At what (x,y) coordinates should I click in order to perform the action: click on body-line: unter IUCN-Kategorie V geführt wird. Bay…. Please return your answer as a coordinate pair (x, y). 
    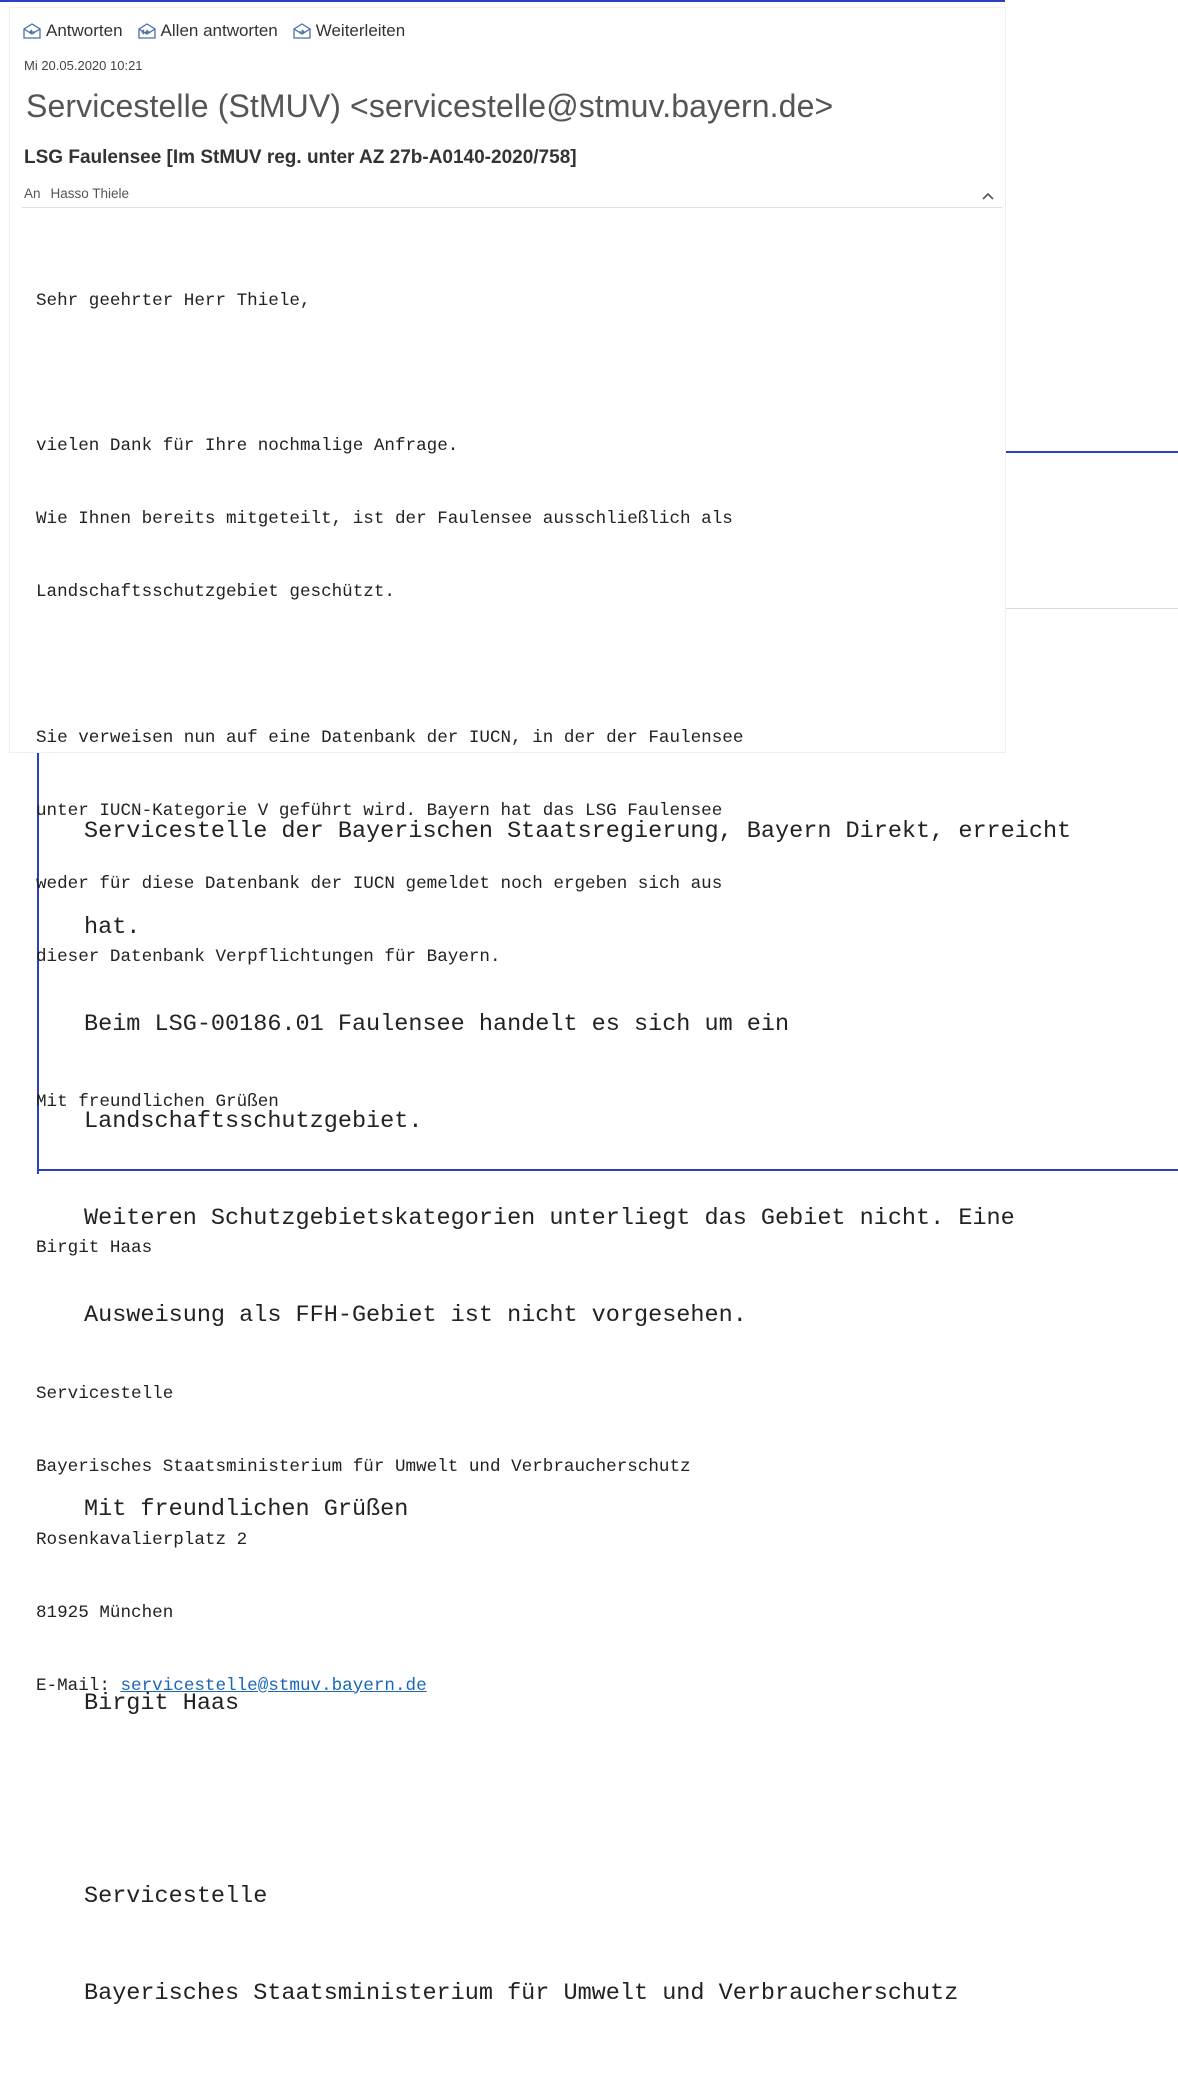
    Looking at the image, I should click on (379, 810).